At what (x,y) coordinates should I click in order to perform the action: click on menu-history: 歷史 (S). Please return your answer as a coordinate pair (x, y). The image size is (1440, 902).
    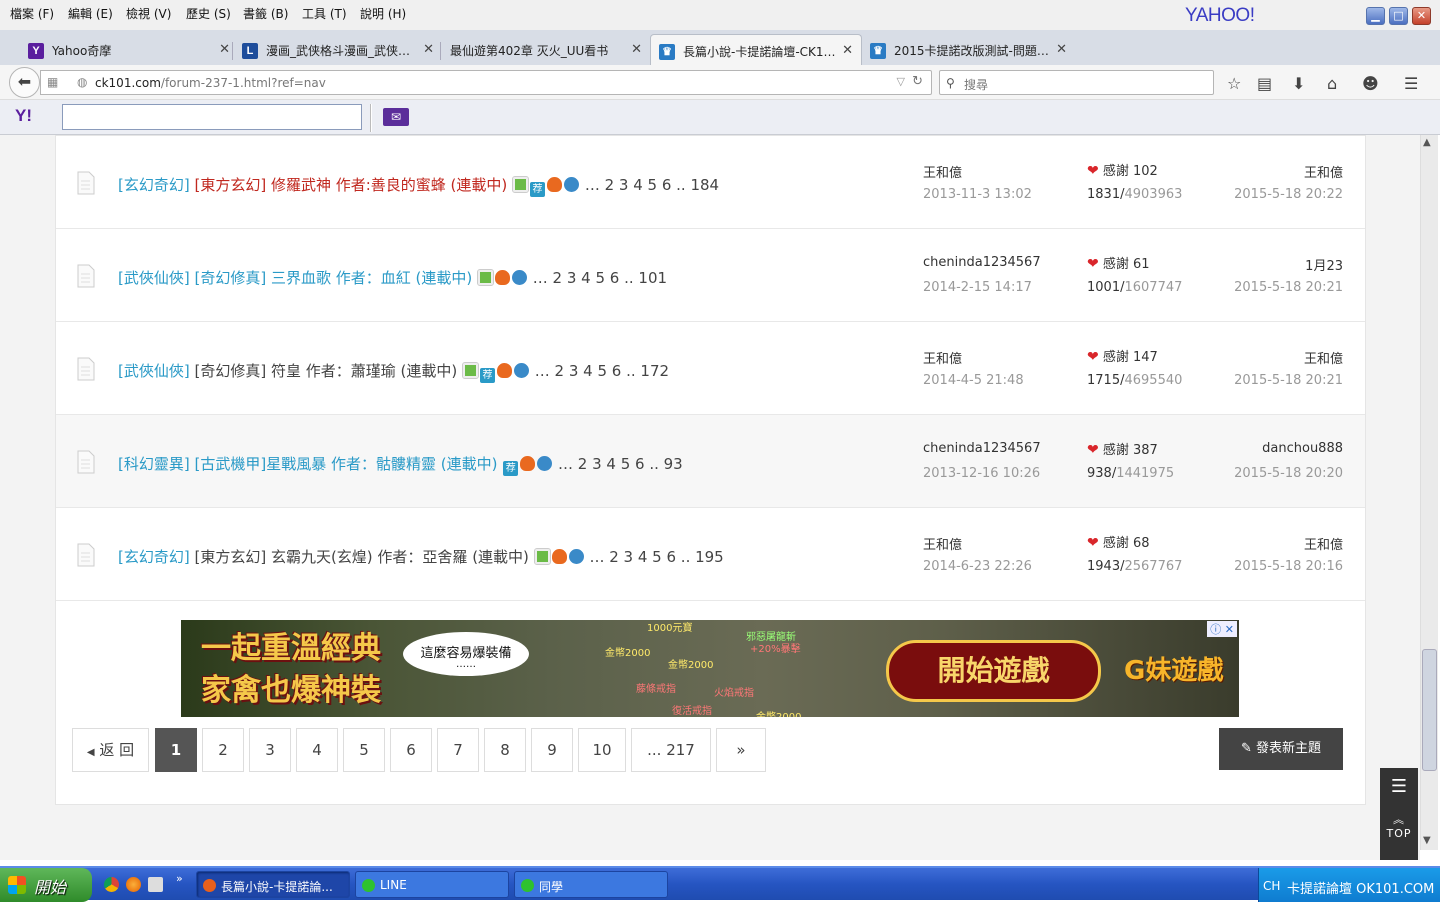
    Looking at the image, I should click on (208, 13).